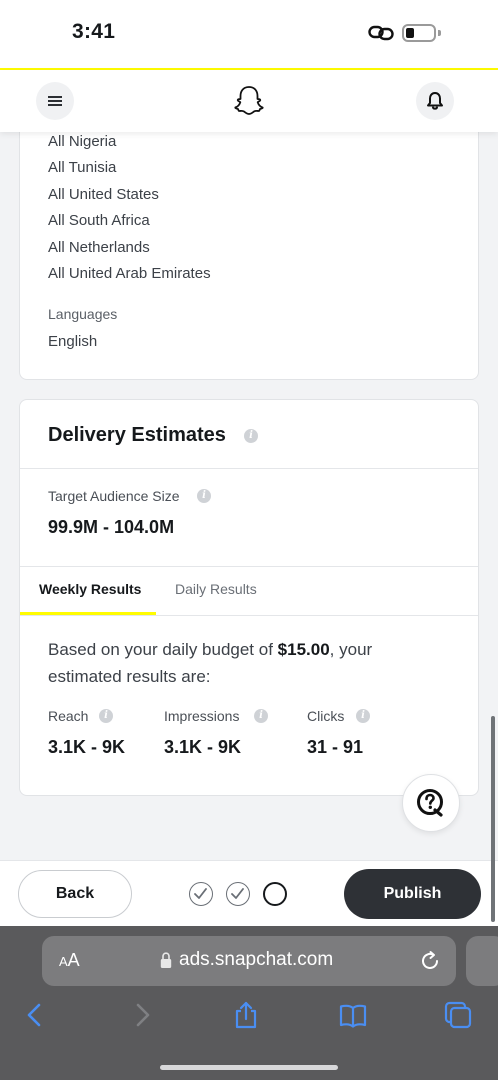 The width and height of the screenshot is (498, 1080). What do you see at coordinates (90, 589) in the screenshot?
I see `tab-weekly-results: Weekly Results` at bounding box center [90, 589].